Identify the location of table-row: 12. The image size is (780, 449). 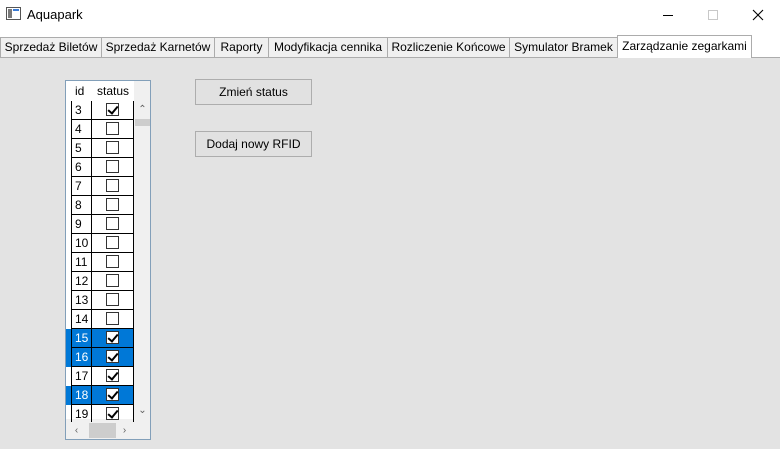
(100, 281).